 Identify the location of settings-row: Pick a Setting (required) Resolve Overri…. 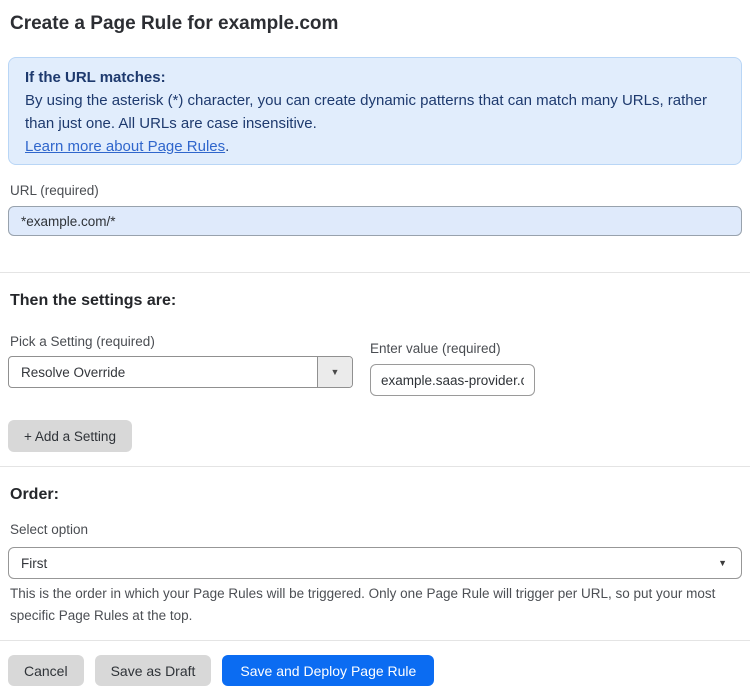
(375, 353).